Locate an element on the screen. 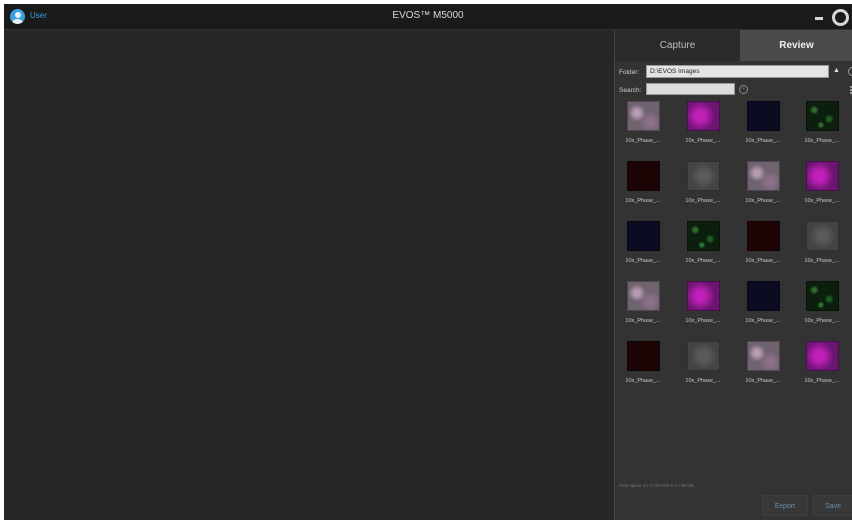  minimize-icon is located at coordinates (819, 18).